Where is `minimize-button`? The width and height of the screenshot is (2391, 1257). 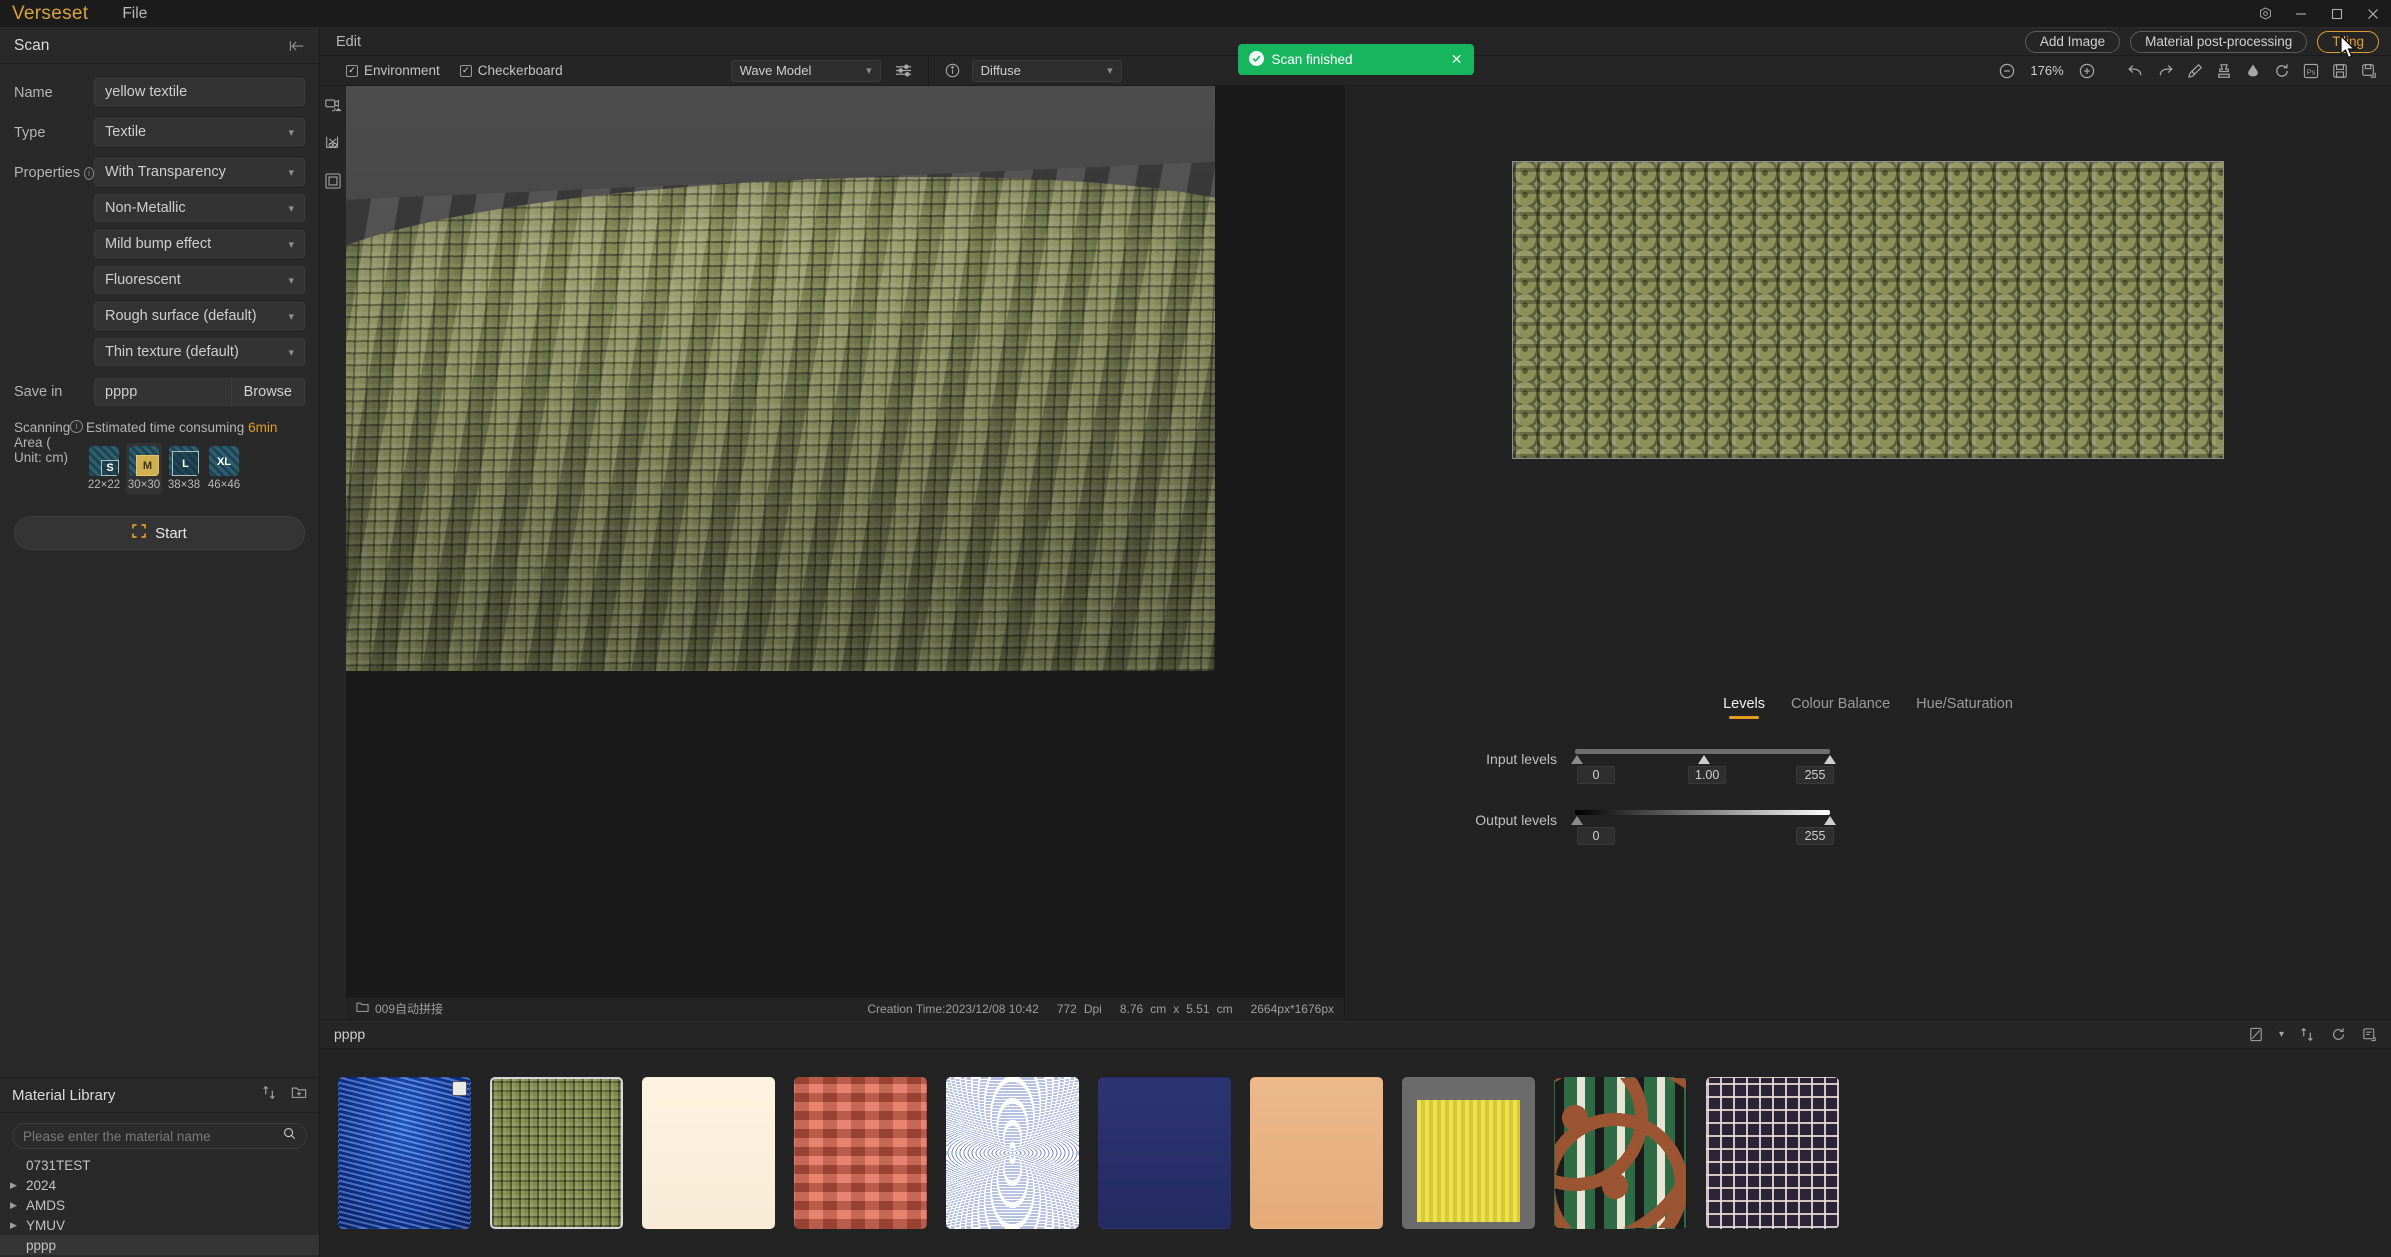
minimize-button is located at coordinates (2301, 14).